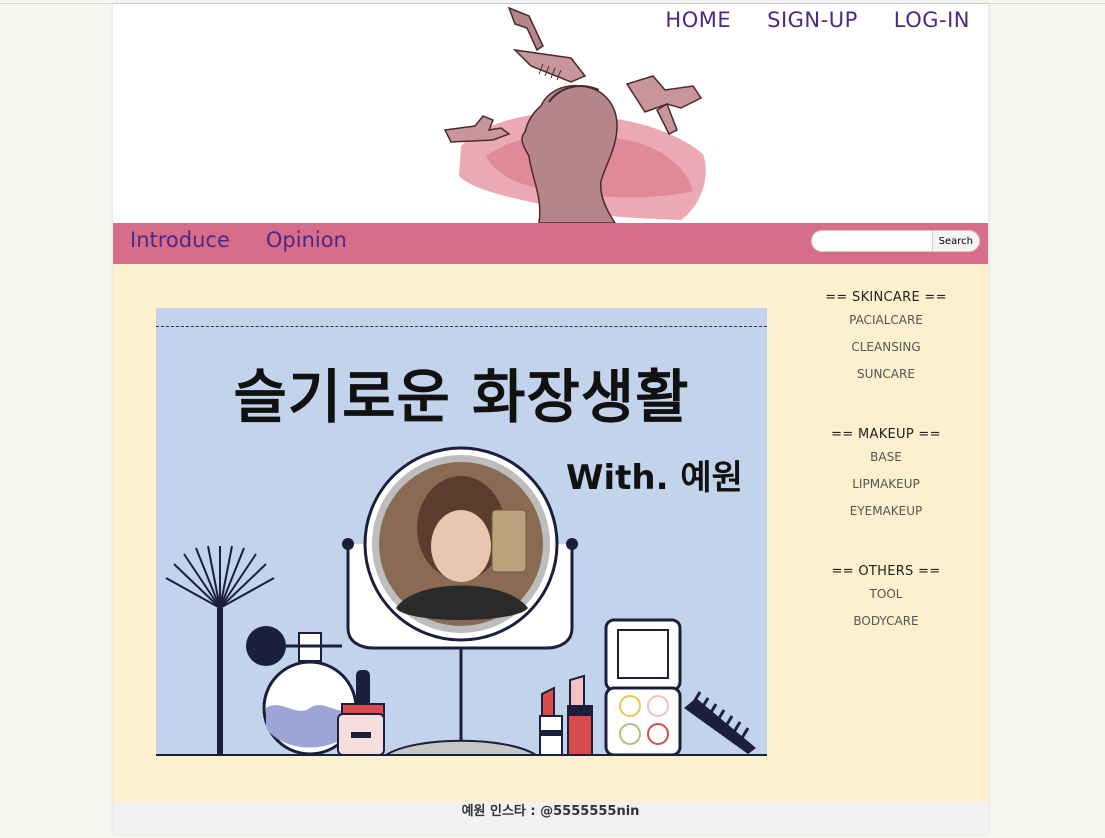 The image size is (1105, 838). What do you see at coordinates (550, 811) in the screenshot?
I see `footer-instagram-text: 예원 인스타 : @5555555nin` at bounding box center [550, 811].